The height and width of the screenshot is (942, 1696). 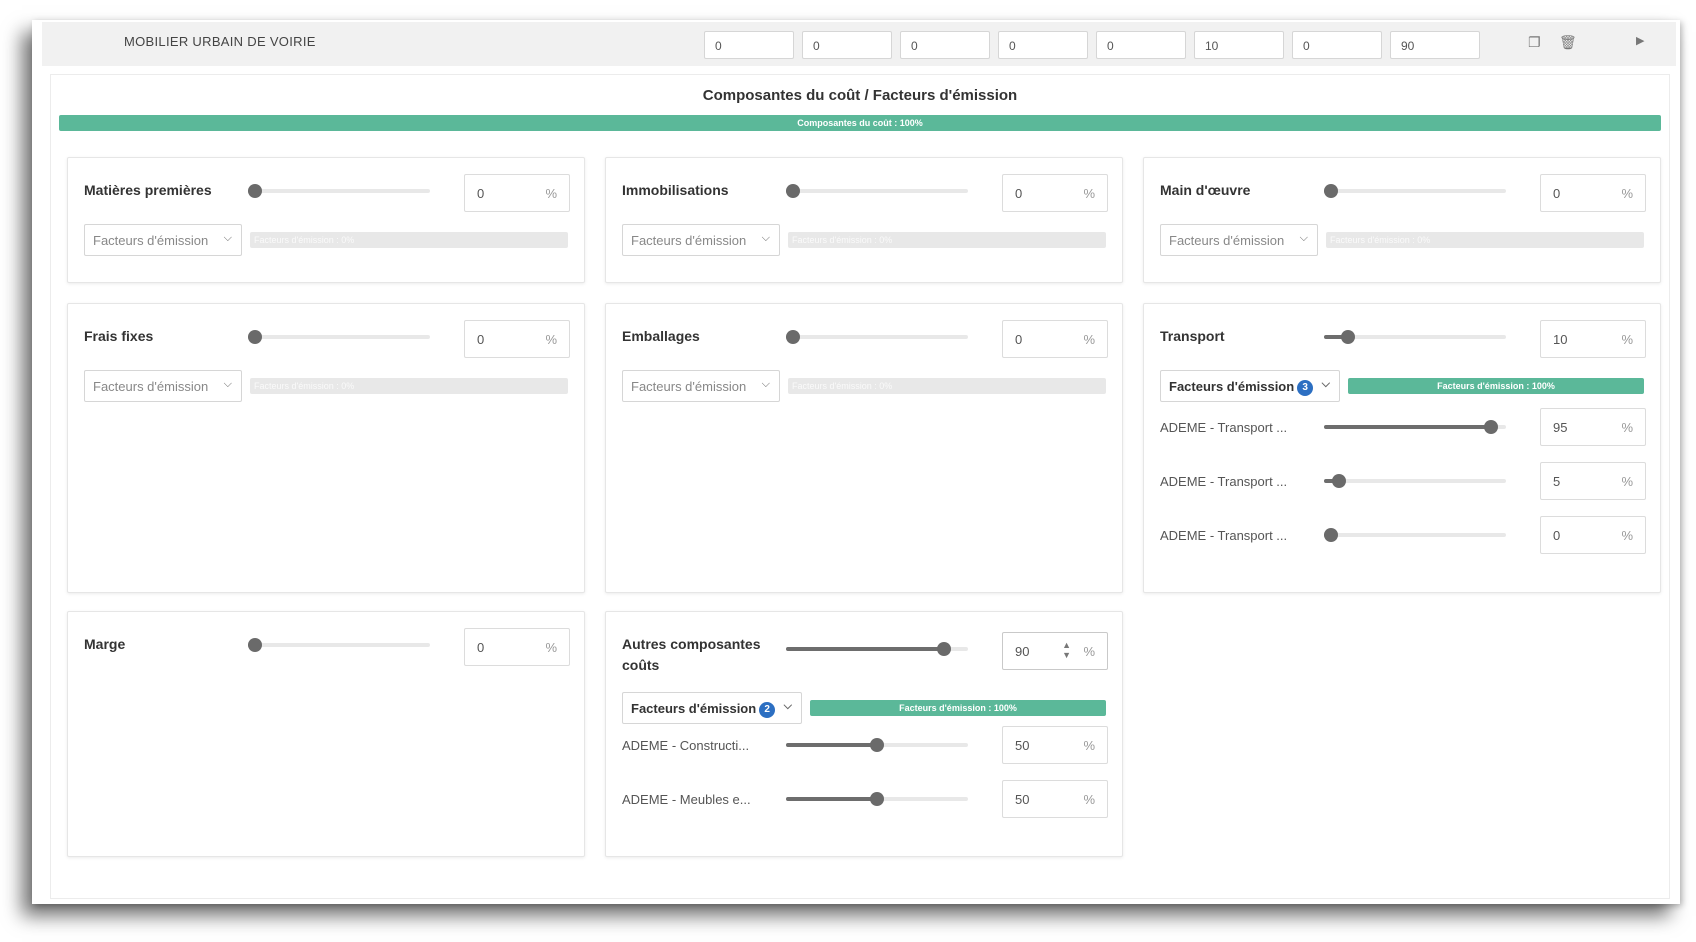 What do you see at coordinates (1557, 481) in the screenshot?
I see `percent-value: 5` at bounding box center [1557, 481].